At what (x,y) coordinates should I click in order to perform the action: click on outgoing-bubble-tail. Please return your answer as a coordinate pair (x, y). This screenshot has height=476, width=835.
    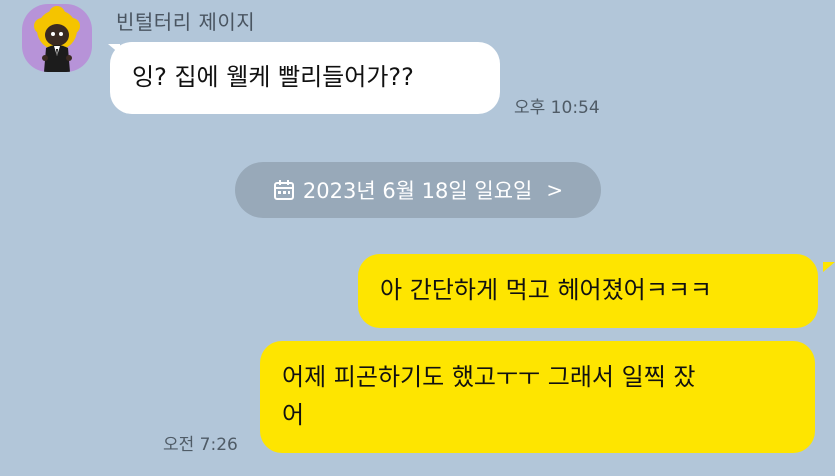
    Looking at the image, I should click on (829, 267).